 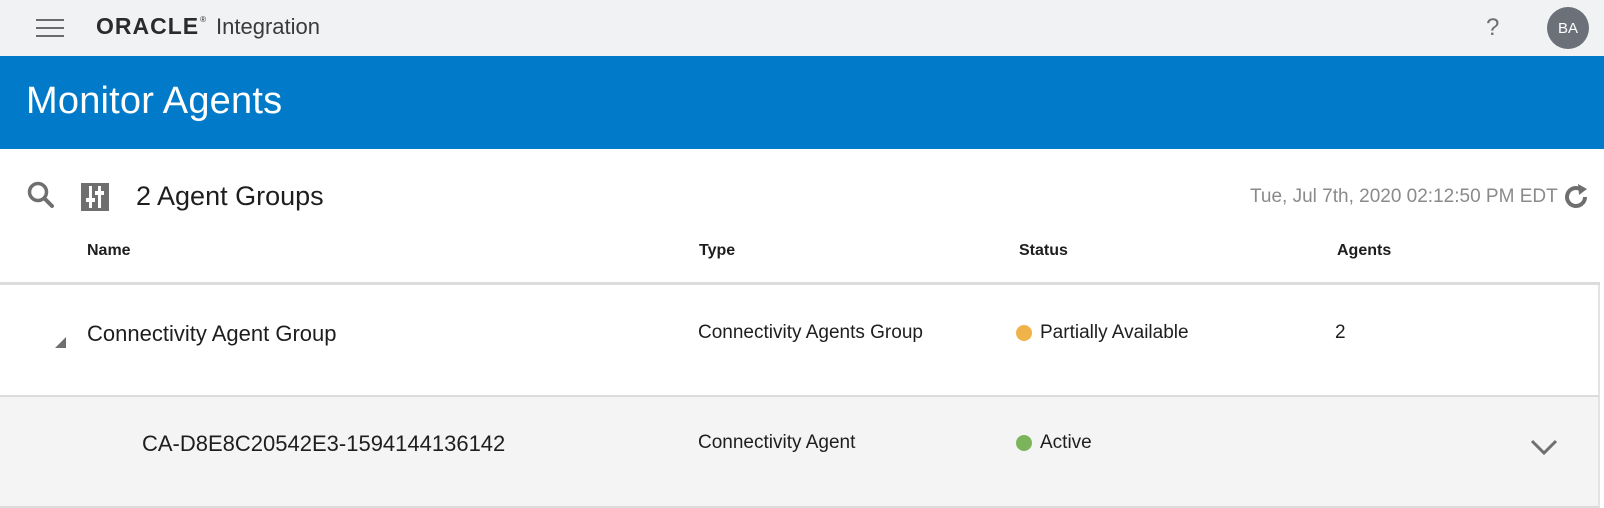 What do you see at coordinates (148, 26) in the screenshot?
I see `oracle-logo: ORACLE` at bounding box center [148, 26].